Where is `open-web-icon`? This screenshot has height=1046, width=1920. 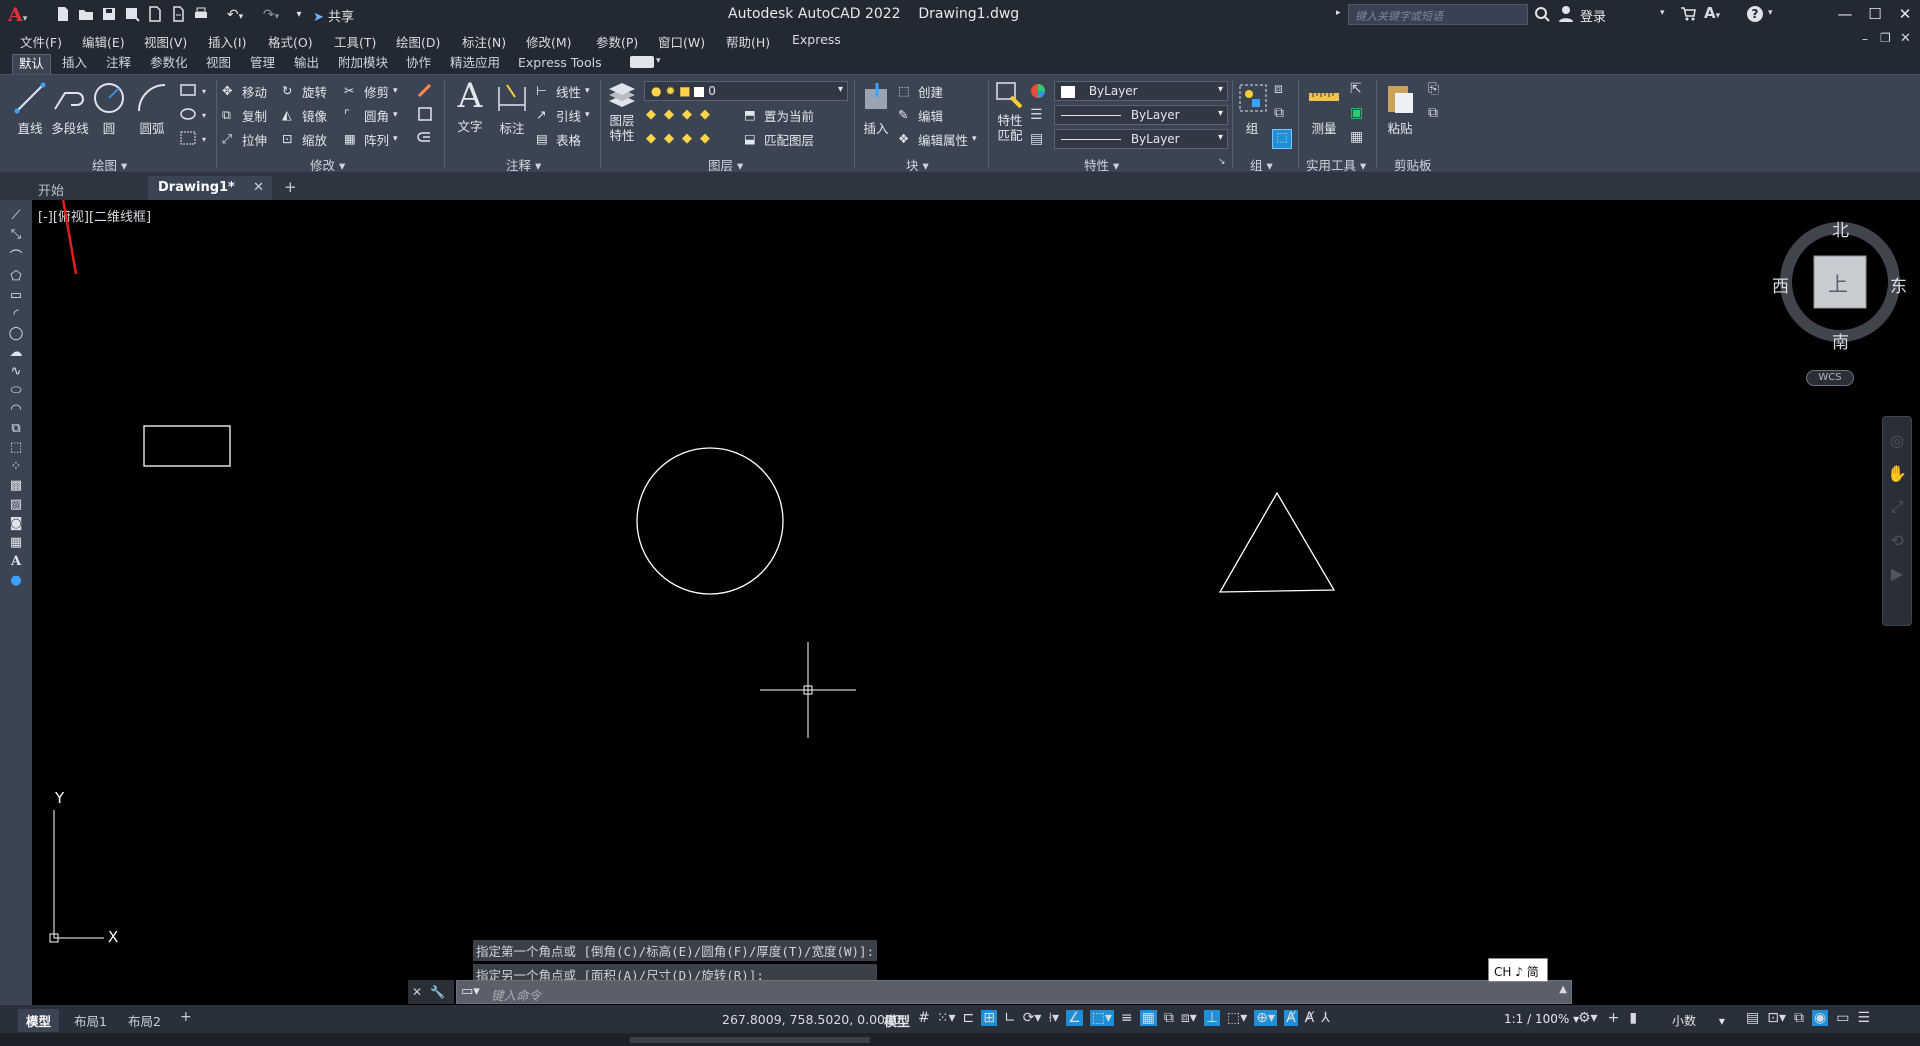 open-web-icon is located at coordinates (155, 15).